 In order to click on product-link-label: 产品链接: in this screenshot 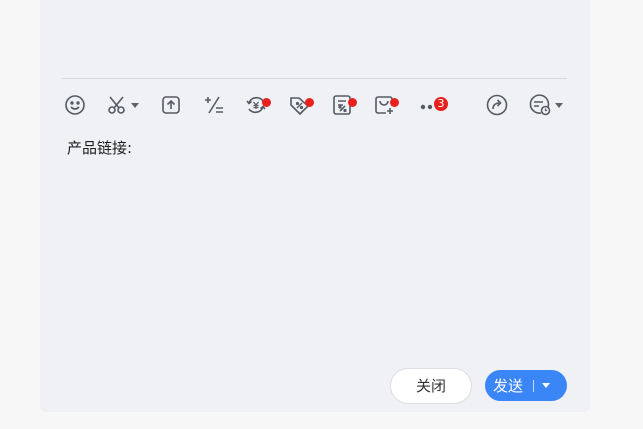, I will do `click(100, 148)`.